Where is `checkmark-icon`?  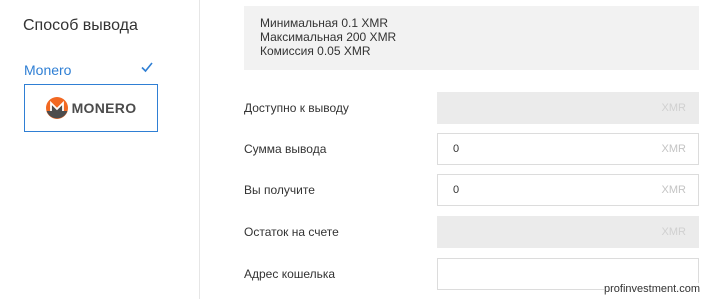 checkmark-icon is located at coordinates (147, 67).